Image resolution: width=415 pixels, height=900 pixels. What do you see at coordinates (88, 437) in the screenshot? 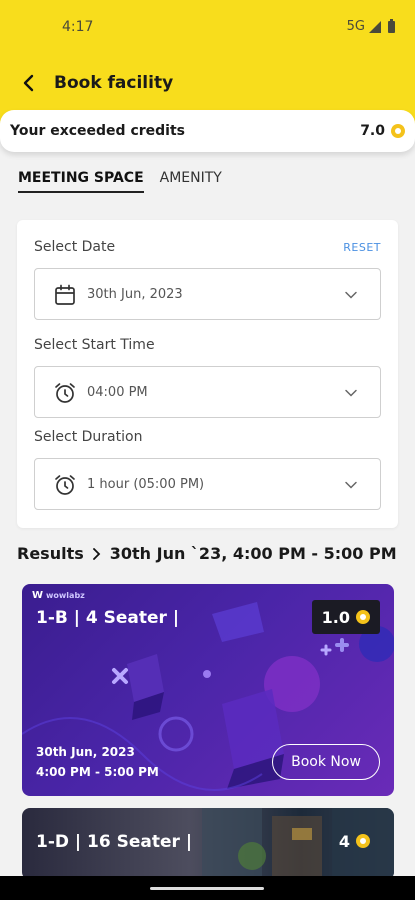
I see `duration-label: Select Duration` at bounding box center [88, 437].